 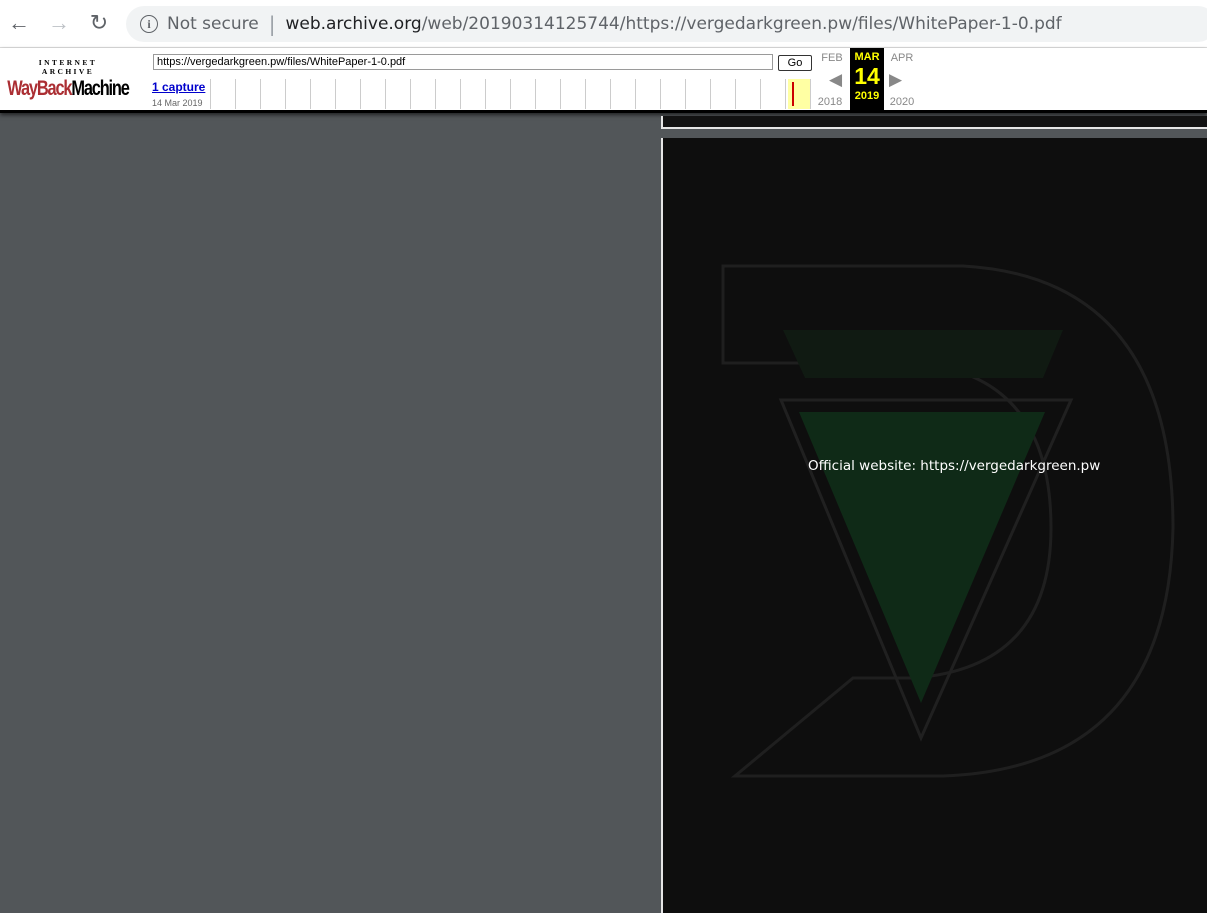 I want to click on next-capture-arrow-icon: ▶, so click(x=895, y=80).